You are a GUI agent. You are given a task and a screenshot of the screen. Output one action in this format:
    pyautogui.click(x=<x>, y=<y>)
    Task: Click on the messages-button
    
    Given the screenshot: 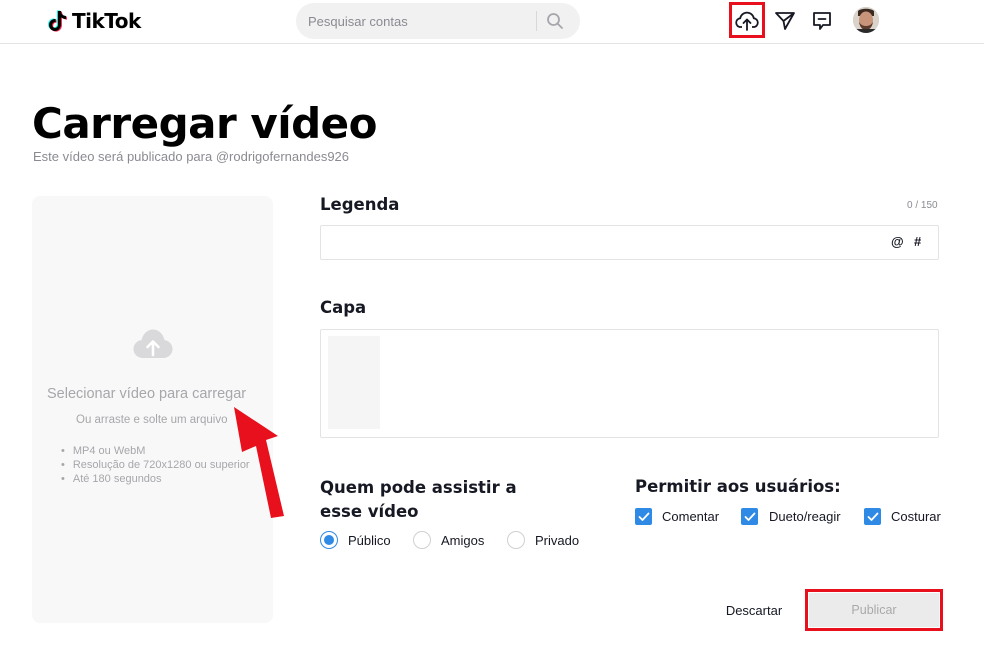 What is the action you would take?
    pyautogui.click(x=822, y=21)
    